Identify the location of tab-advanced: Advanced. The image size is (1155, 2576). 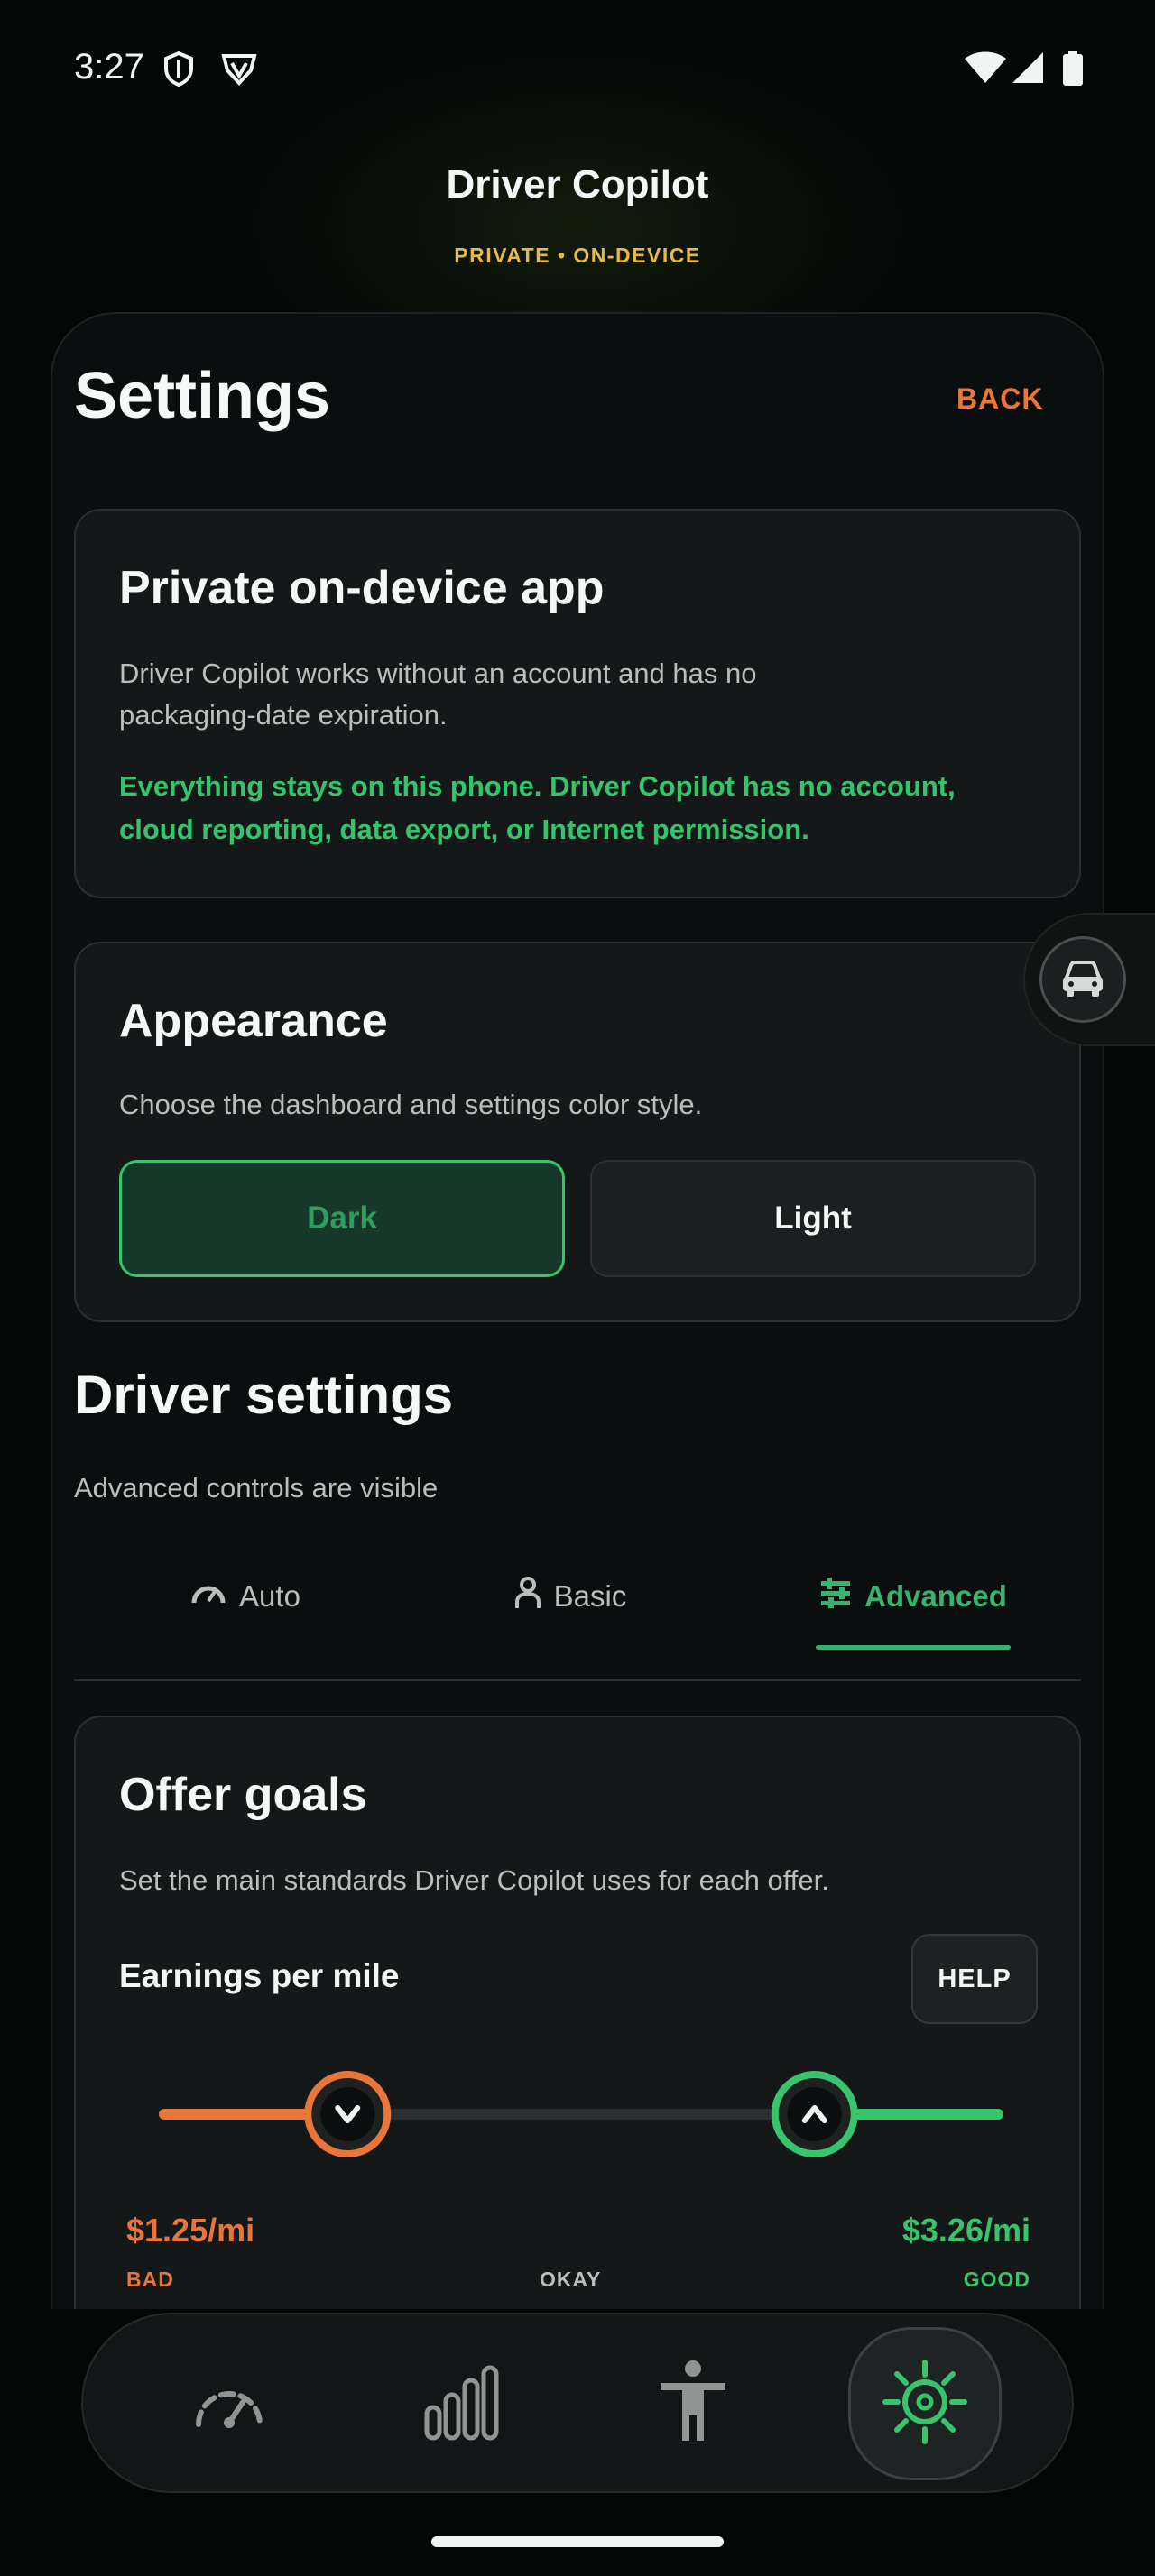
(913, 1596).